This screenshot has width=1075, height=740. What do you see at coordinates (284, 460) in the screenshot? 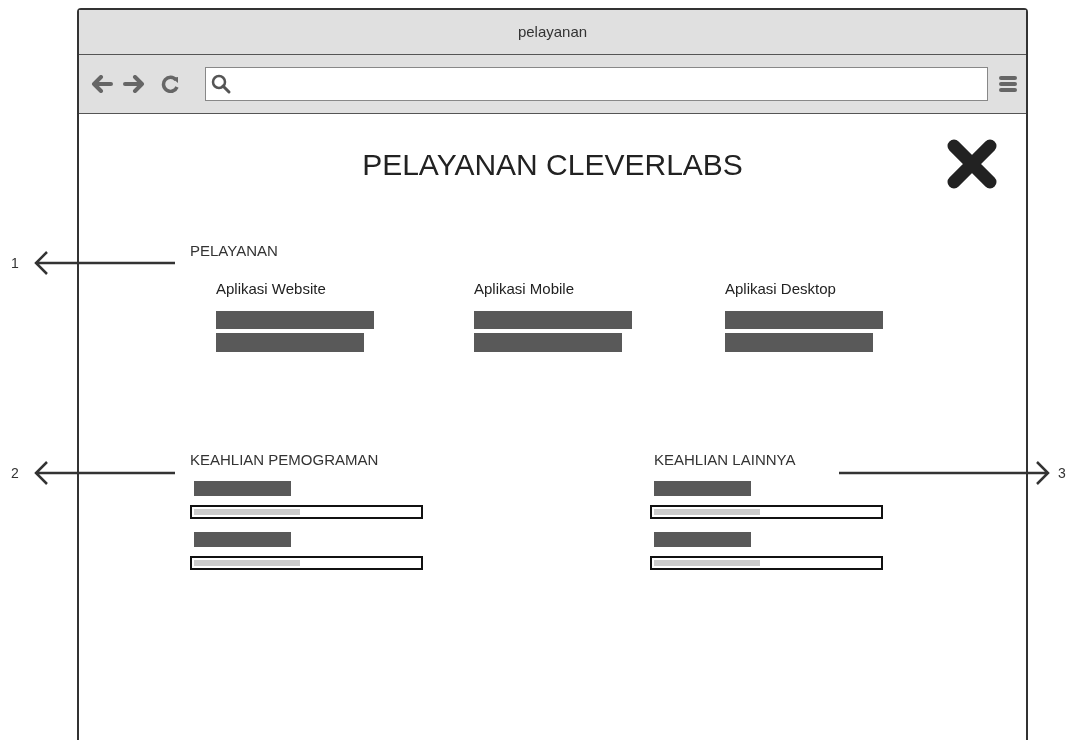
I see `section-title: KEAHLIAN PEMOGRAMAN` at bounding box center [284, 460].